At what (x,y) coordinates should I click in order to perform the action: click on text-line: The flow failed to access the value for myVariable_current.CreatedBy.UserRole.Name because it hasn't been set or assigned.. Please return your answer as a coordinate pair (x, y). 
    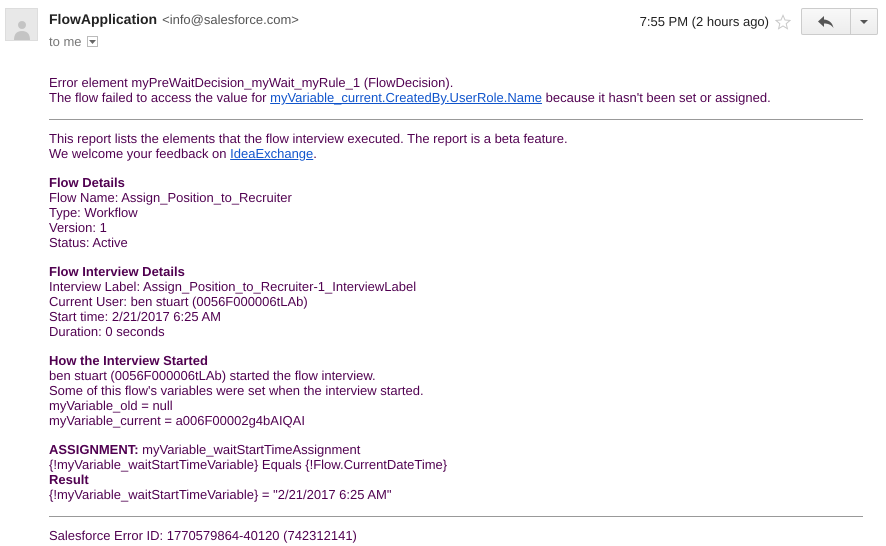
    Looking at the image, I should click on (410, 97).